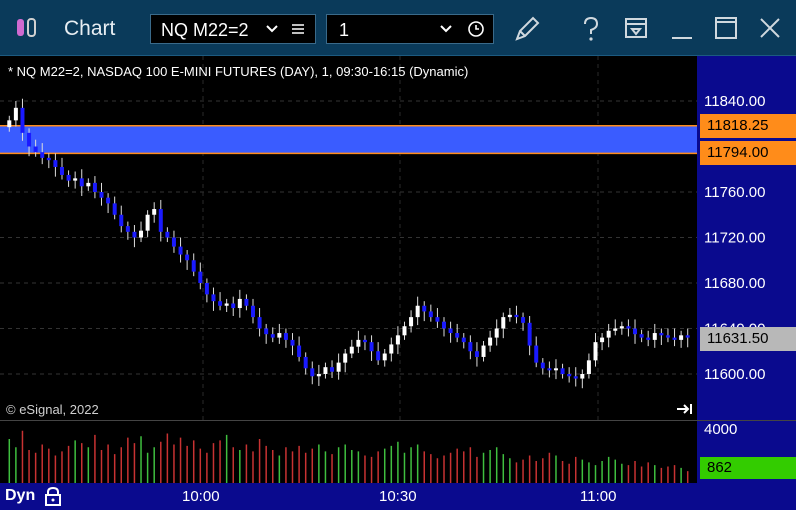 This screenshot has height=510, width=796. What do you see at coordinates (476, 29) in the screenshot?
I see `clock-icon` at bounding box center [476, 29].